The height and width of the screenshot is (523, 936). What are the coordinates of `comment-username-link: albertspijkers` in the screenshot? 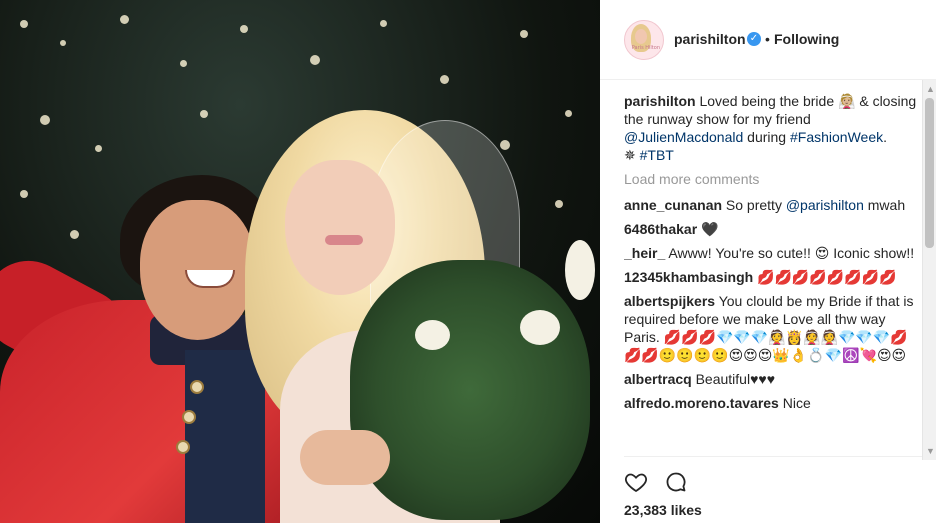 It's located at (669, 301).